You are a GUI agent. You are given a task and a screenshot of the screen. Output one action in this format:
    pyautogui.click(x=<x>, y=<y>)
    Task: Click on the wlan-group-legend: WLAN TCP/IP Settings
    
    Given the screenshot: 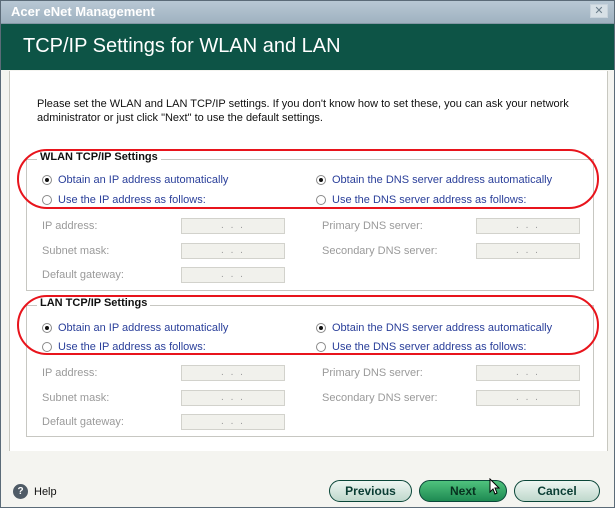 What is the action you would take?
    pyautogui.click(x=99, y=157)
    